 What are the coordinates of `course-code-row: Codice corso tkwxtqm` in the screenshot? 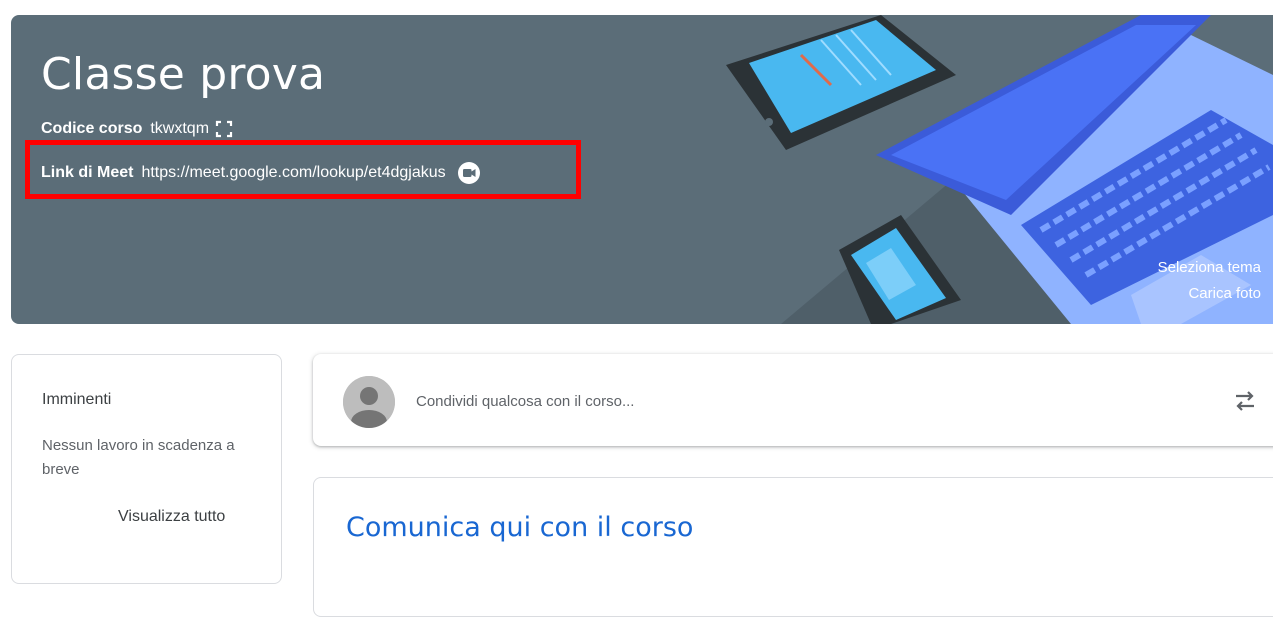 It's located at (137, 129).